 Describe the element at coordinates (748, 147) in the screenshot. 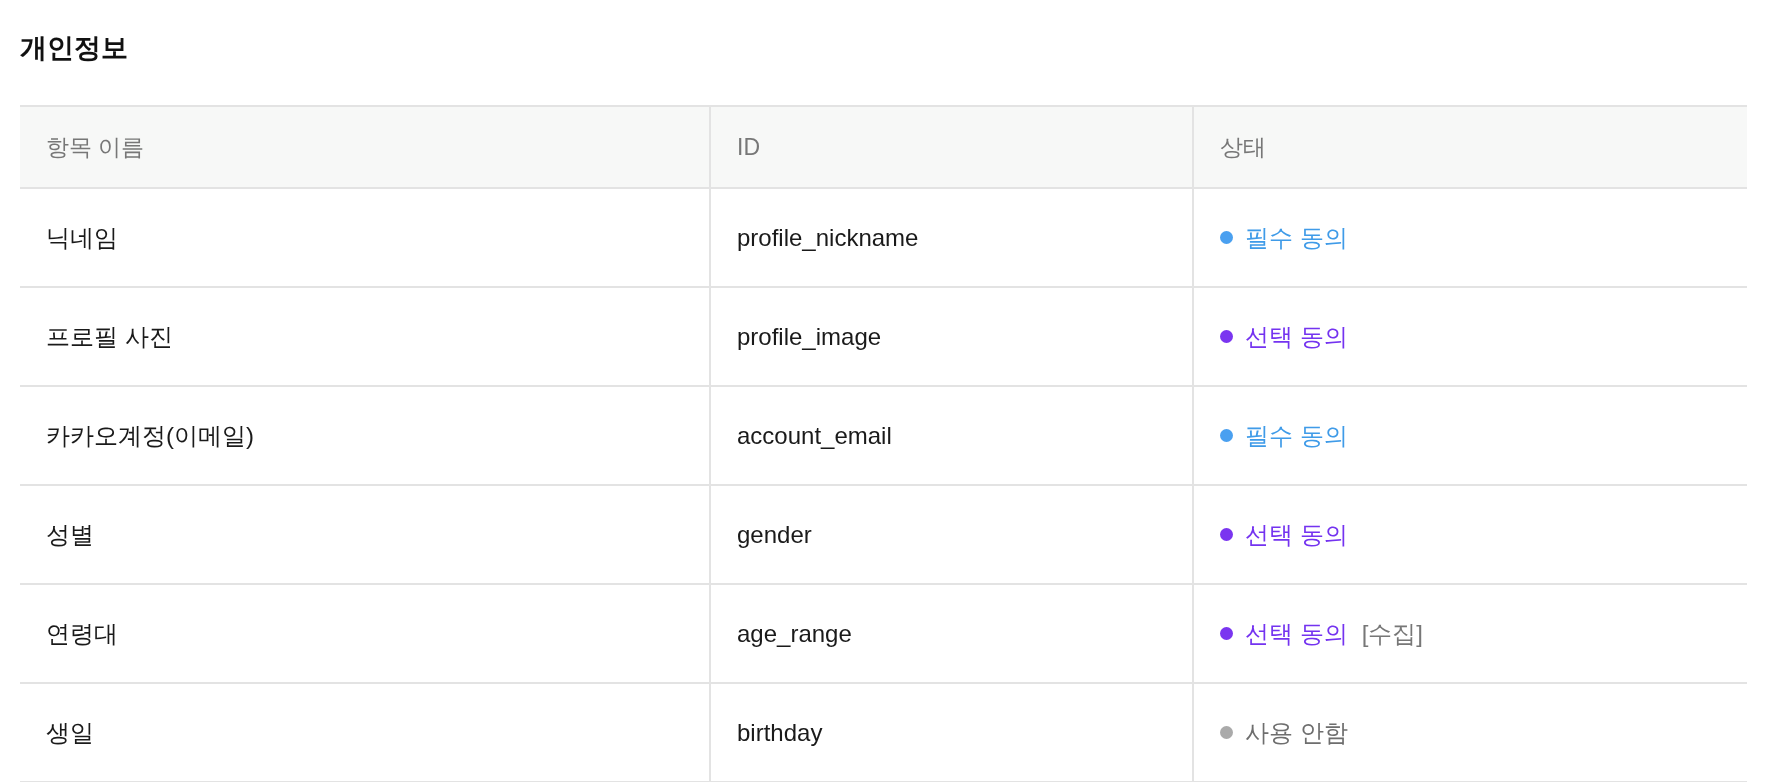

I see `column-header: ID` at that location.